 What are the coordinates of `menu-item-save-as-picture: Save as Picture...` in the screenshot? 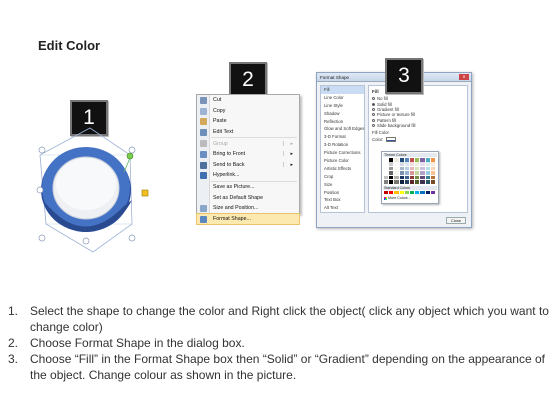 It's located at (248, 187).